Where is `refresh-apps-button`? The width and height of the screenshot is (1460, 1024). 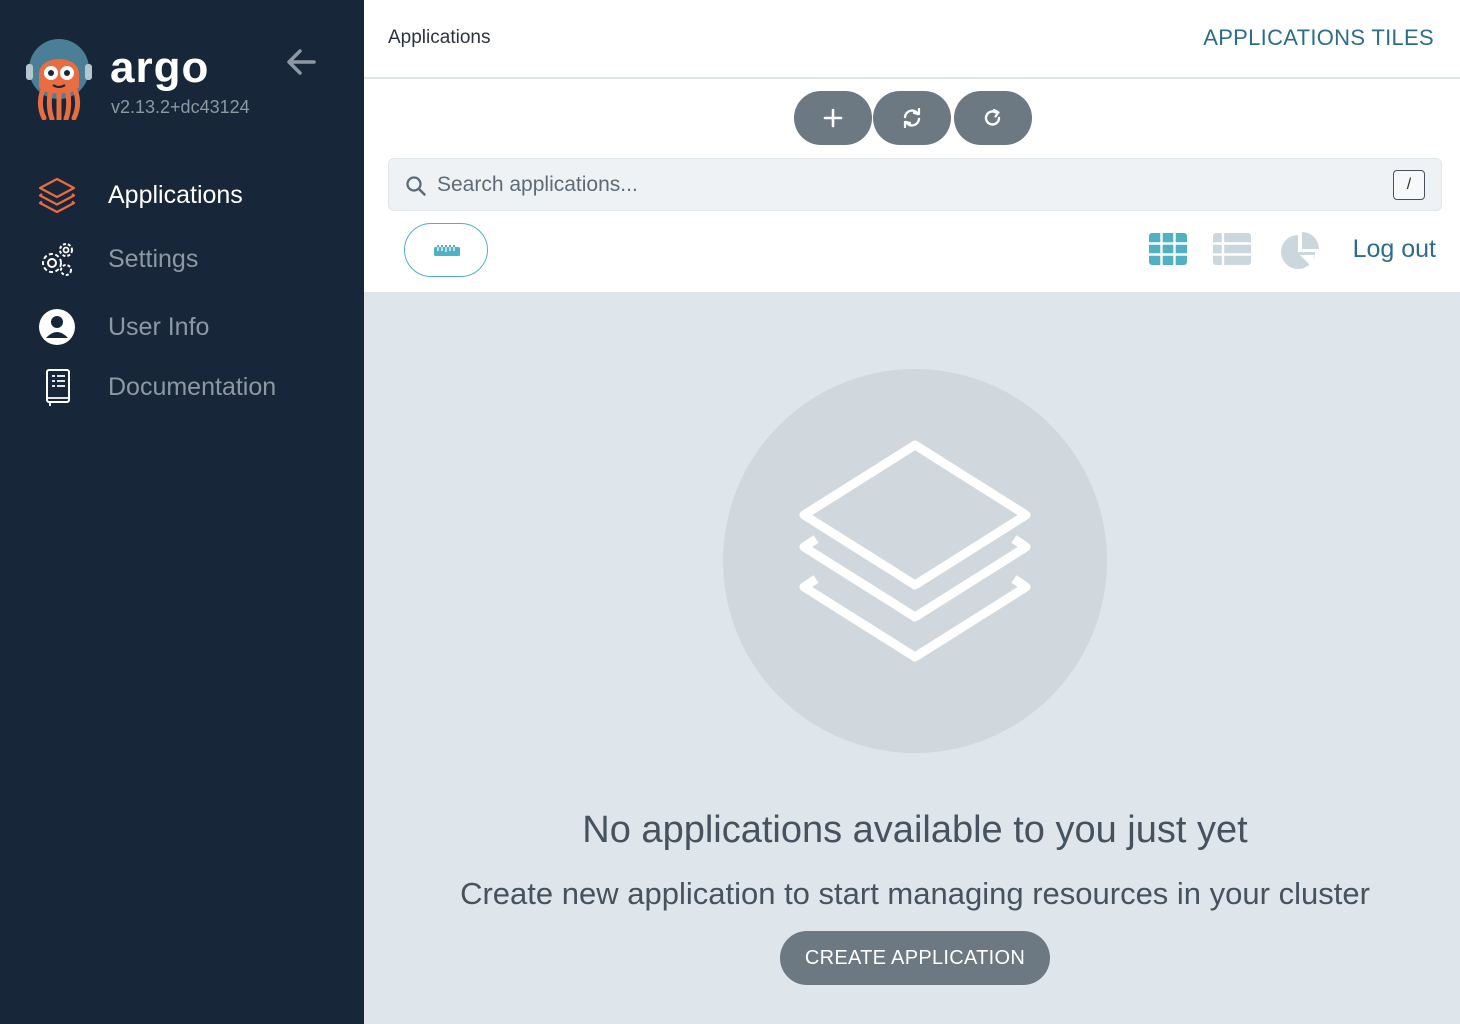 refresh-apps-button is located at coordinates (993, 118).